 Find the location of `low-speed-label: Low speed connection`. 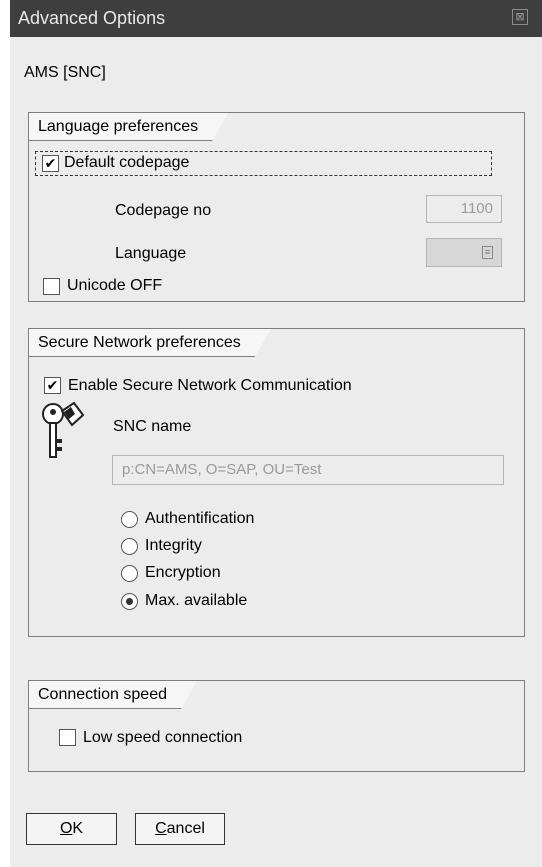

low-speed-label: Low speed connection is located at coordinates (163, 737).